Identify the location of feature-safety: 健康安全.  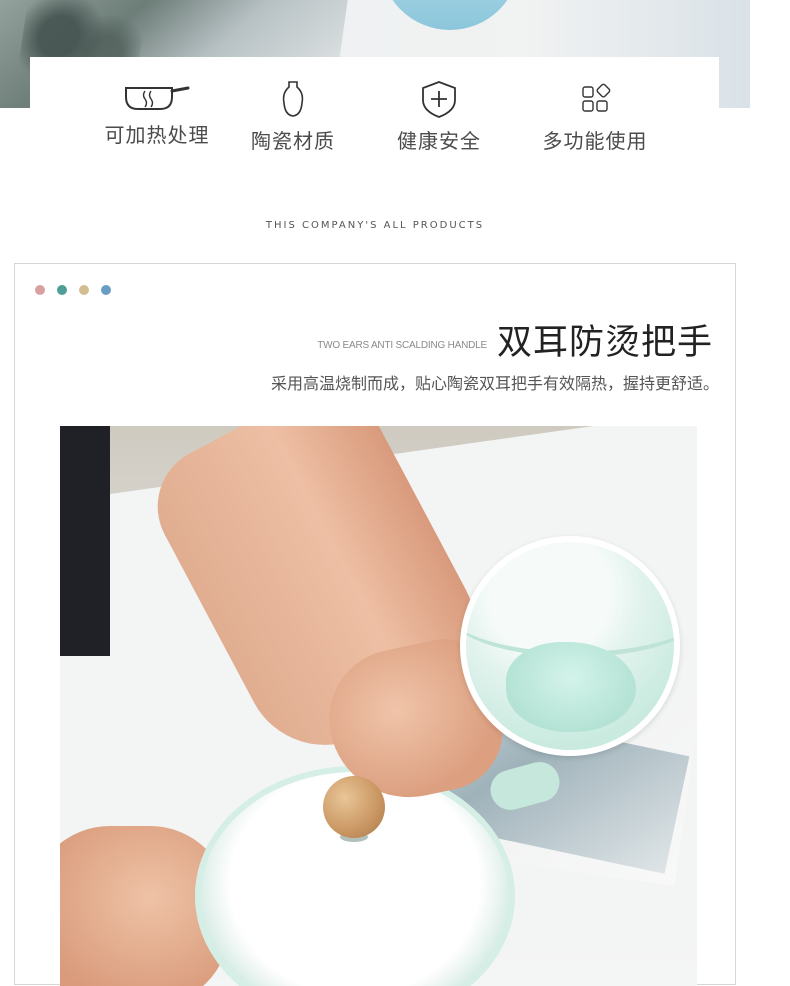
(439, 116).